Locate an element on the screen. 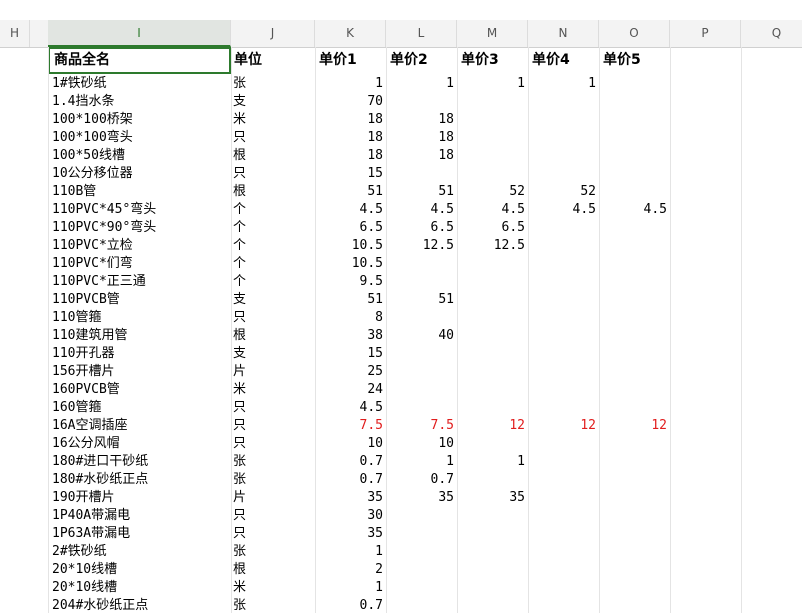 The image size is (802, 613). cell-name: 110PVC*45°弯头 is located at coordinates (140, 210).